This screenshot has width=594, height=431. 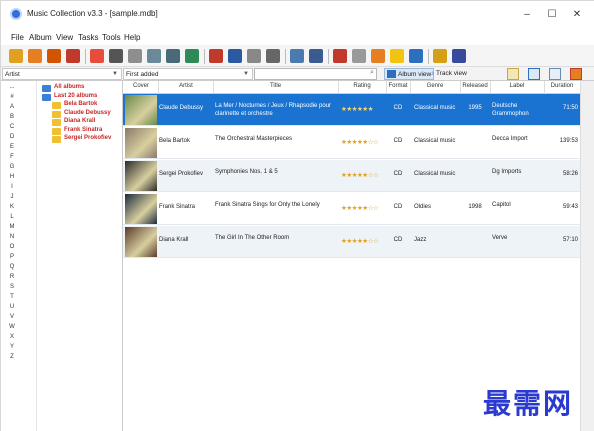 What do you see at coordinates (132, 37) in the screenshot?
I see `menu-help: Help` at bounding box center [132, 37].